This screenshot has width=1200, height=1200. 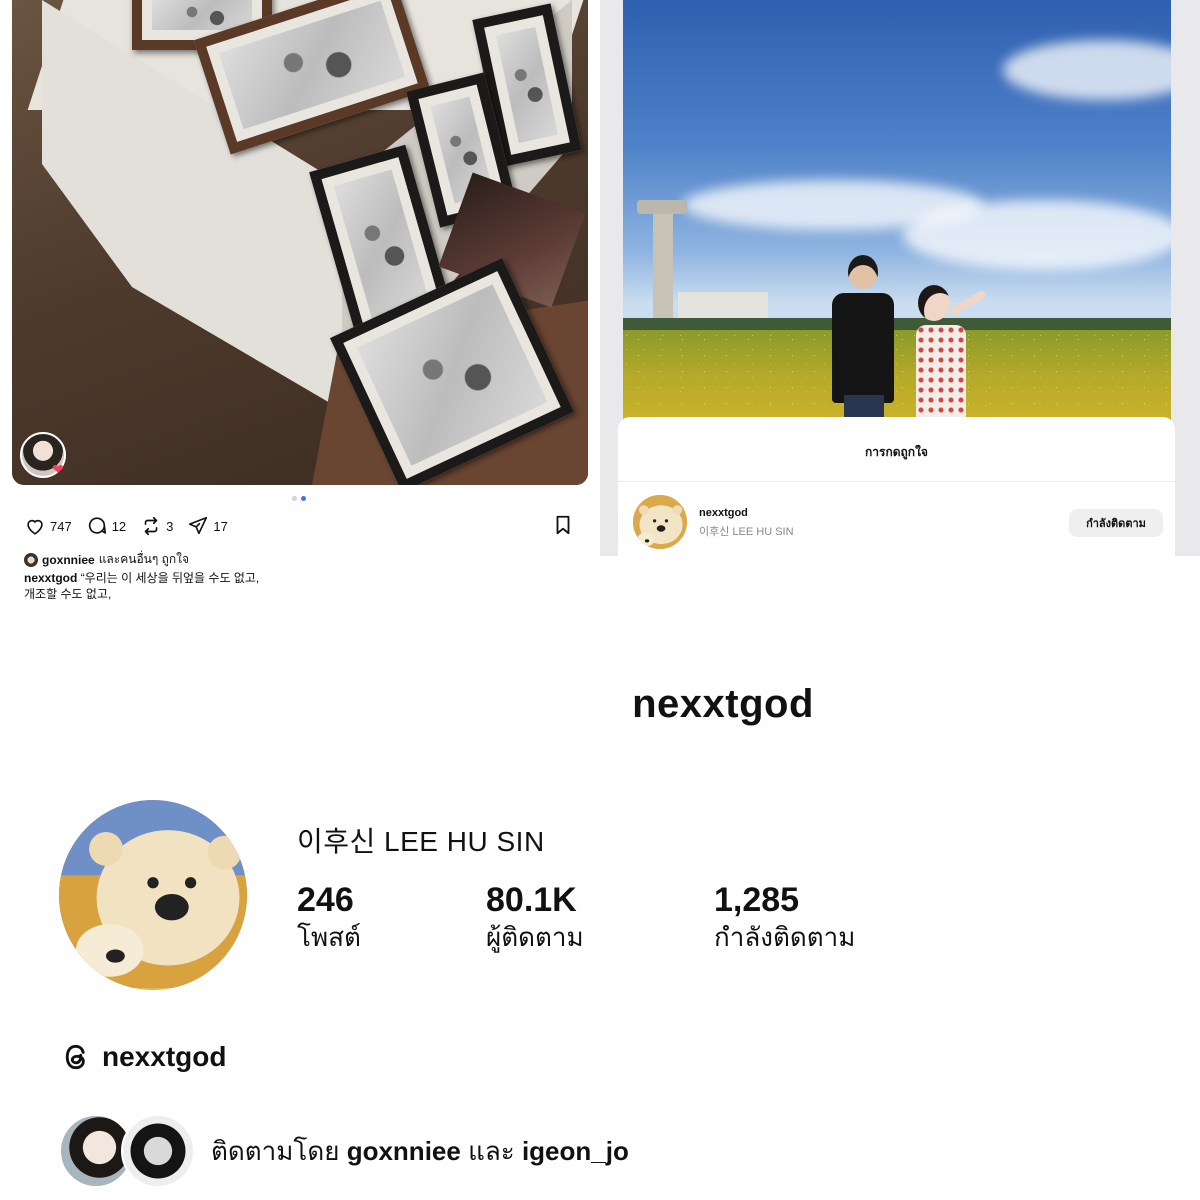 What do you see at coordinates (31, 559) in the screenshot?
I see `liked-by-avatar` at bounding box center [31, 559].